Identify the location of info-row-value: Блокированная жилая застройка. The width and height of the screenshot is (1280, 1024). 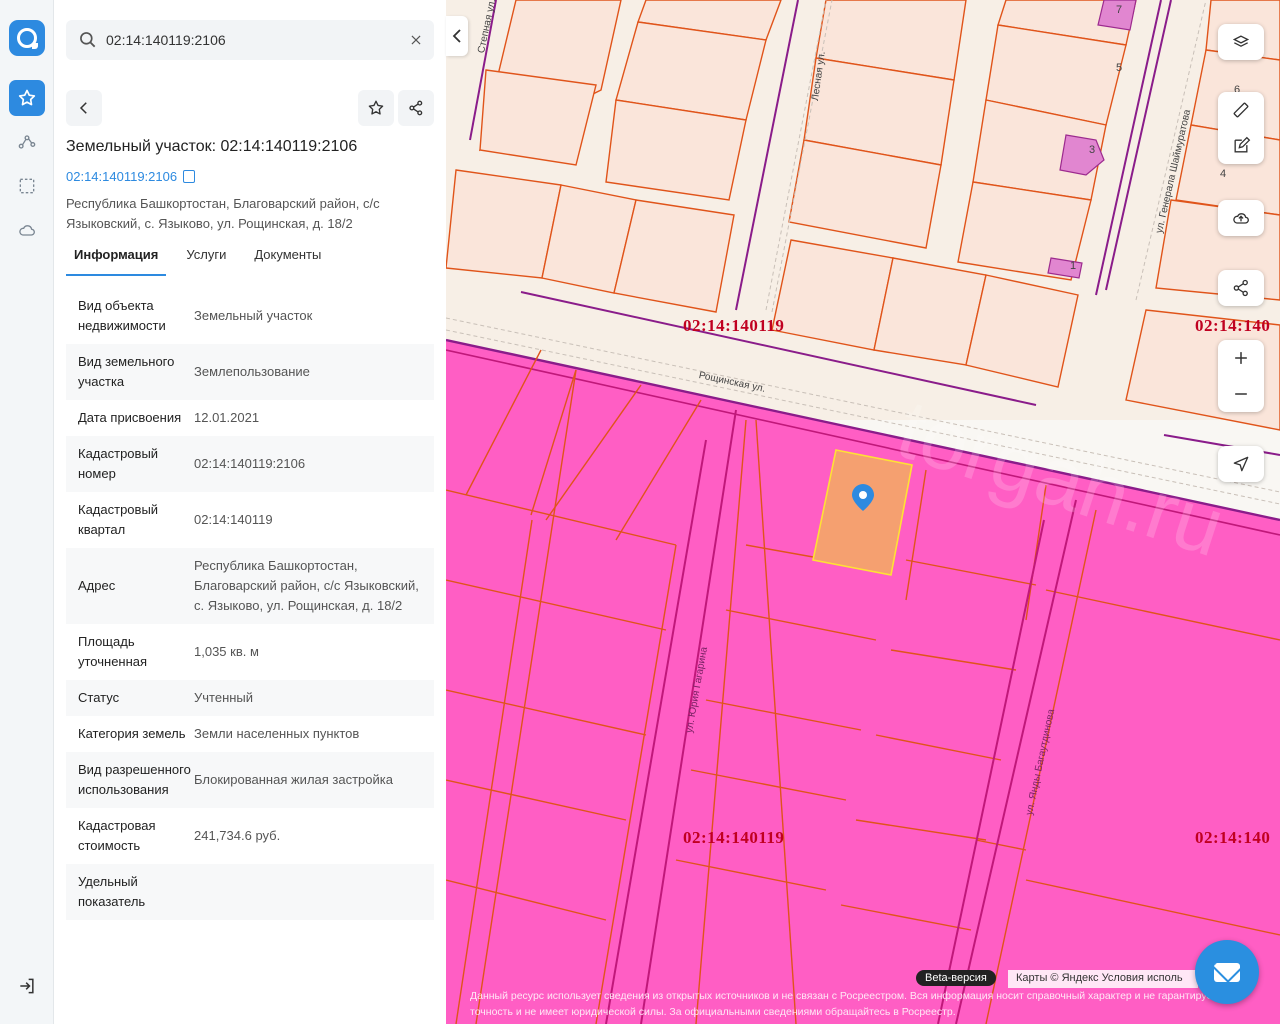
(293, 779).